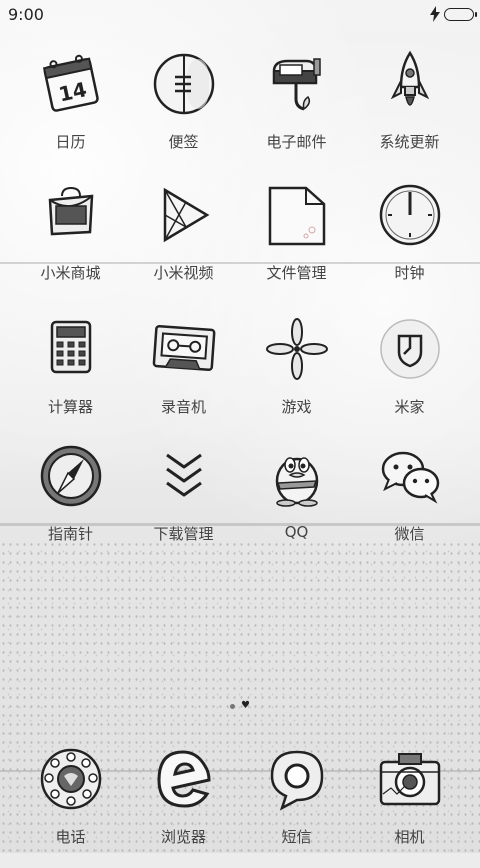 Image resolution: width=480 pixels, height=868 pixels. I want to click on app-mi-store: 小米商城, so click(70, 244).